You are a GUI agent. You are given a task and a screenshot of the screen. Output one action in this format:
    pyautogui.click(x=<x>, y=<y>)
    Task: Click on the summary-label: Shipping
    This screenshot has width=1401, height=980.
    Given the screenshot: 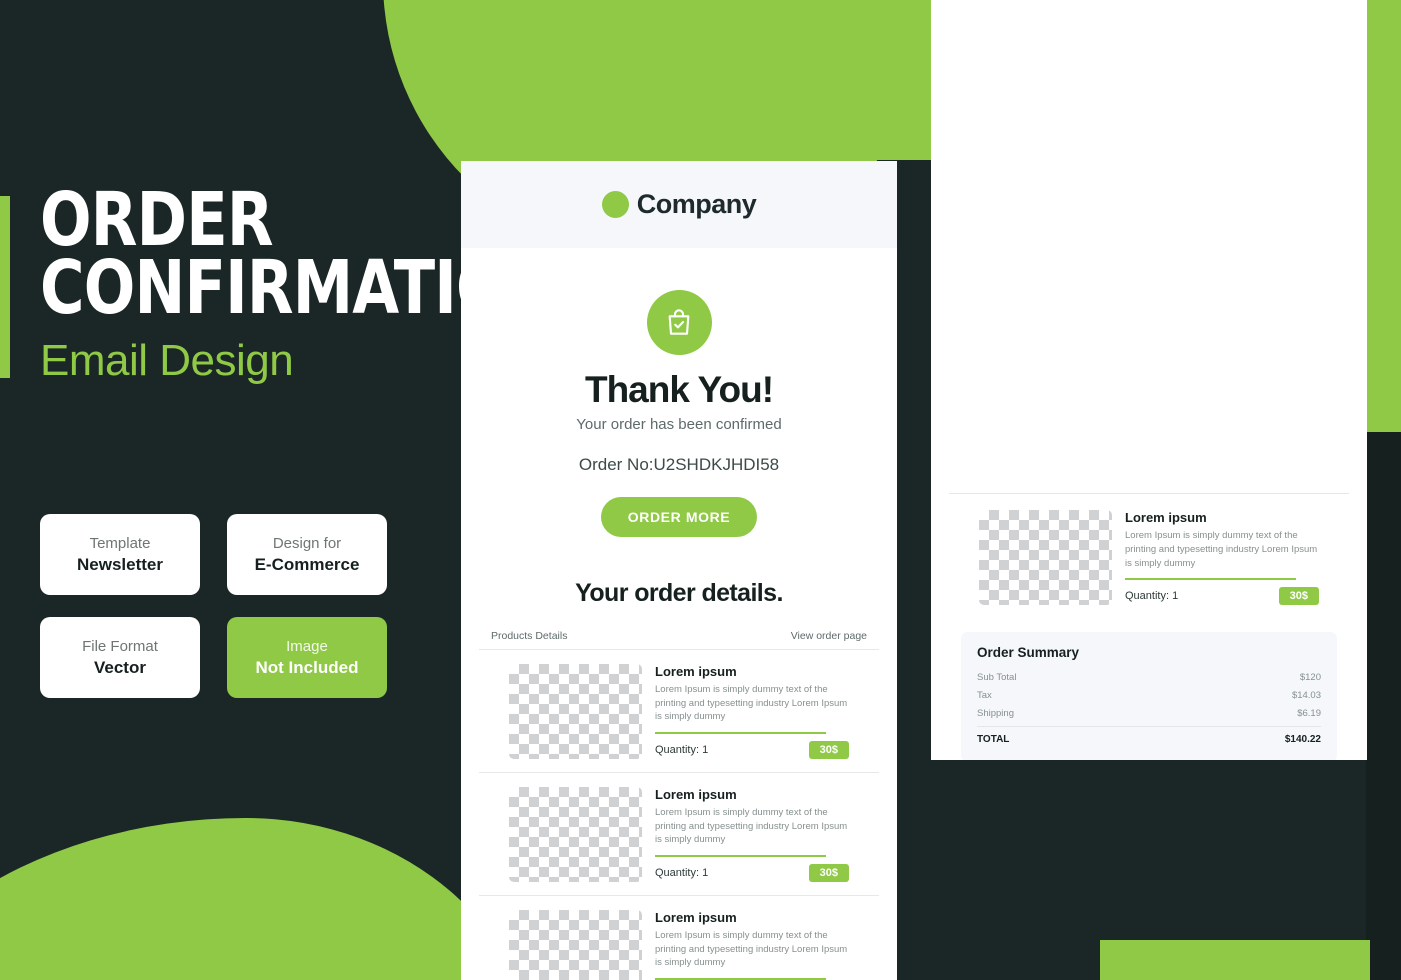 What is the action you would take?
    pyautogui.click(x=995, y=713)
    